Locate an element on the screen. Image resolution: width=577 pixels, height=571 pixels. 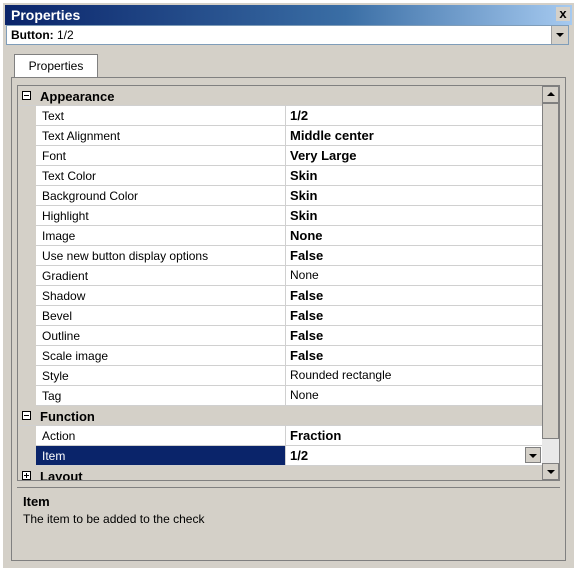
property-row: Highlight Skin is located at coordinates (280, 216).